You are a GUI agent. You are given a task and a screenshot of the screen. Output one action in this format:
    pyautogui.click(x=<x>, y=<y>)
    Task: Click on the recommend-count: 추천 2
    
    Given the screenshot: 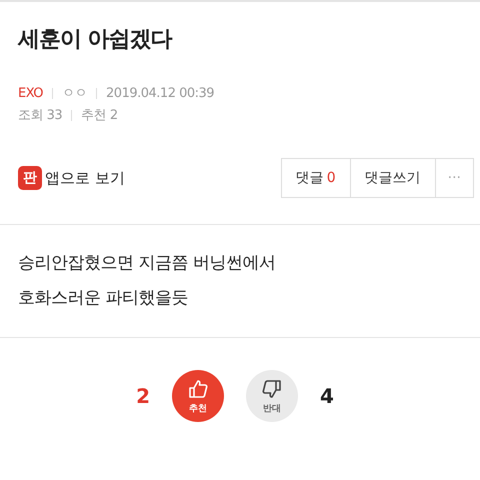 What is the action you would take?
    pyautogui.click(x=99, y=115)
    